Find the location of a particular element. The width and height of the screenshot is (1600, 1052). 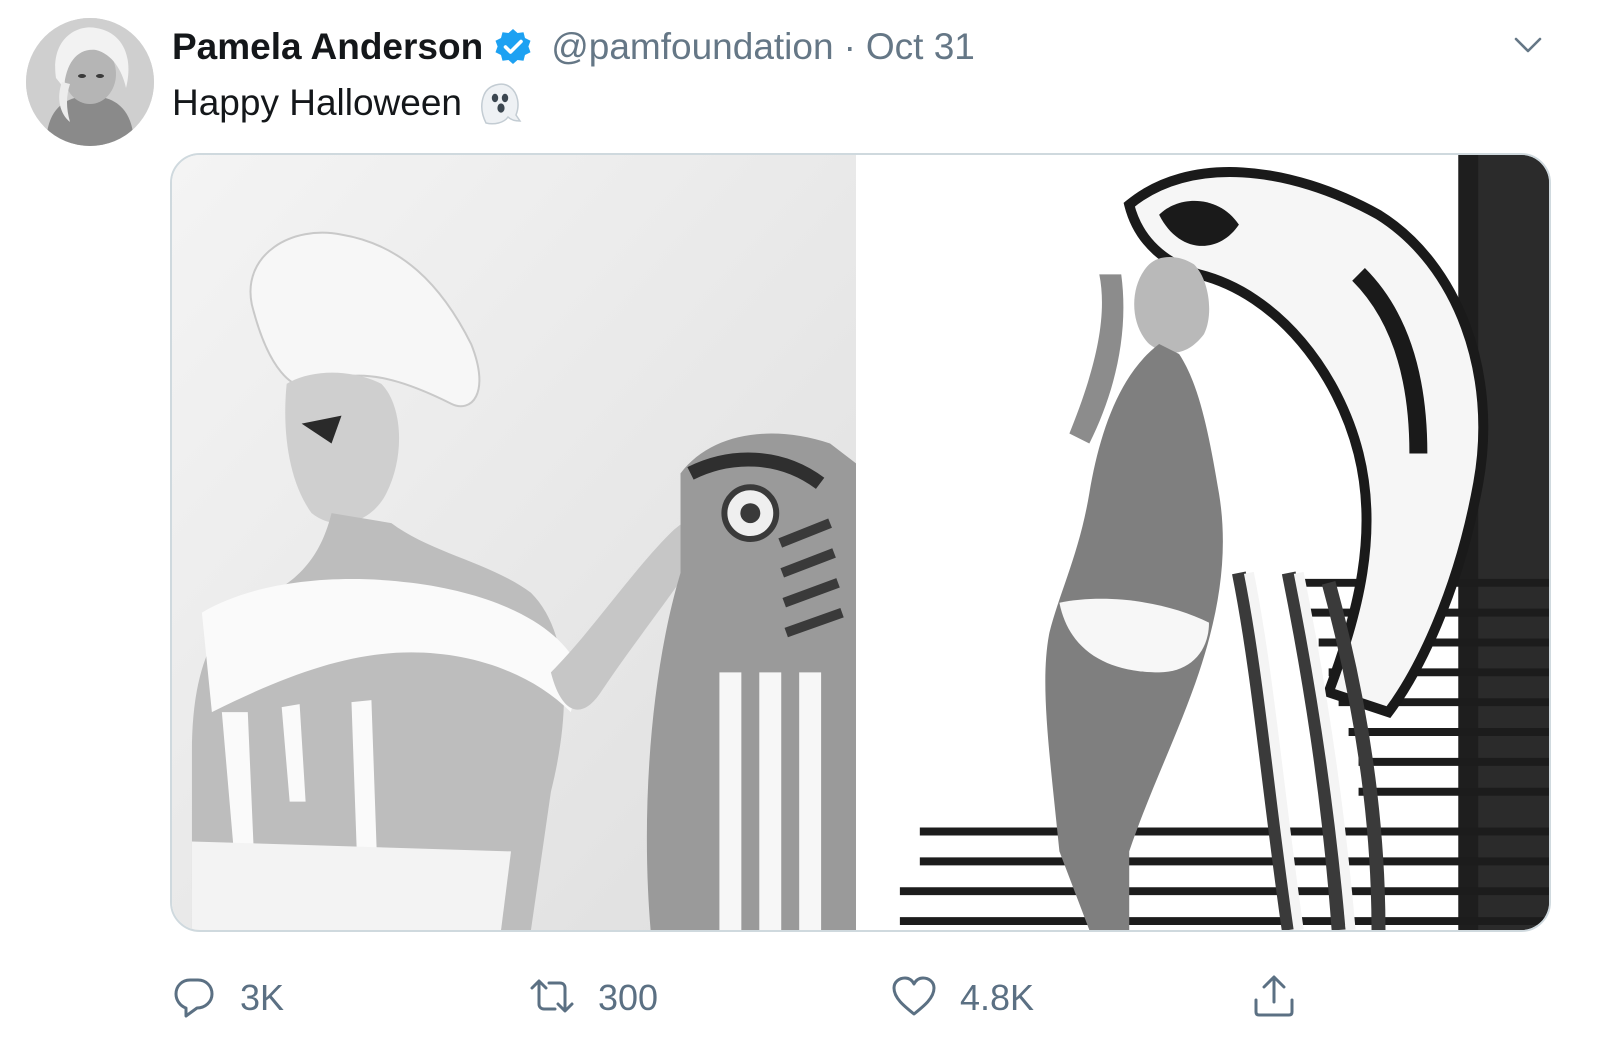

reply-button: 3K is located at coordinates (227, 998).